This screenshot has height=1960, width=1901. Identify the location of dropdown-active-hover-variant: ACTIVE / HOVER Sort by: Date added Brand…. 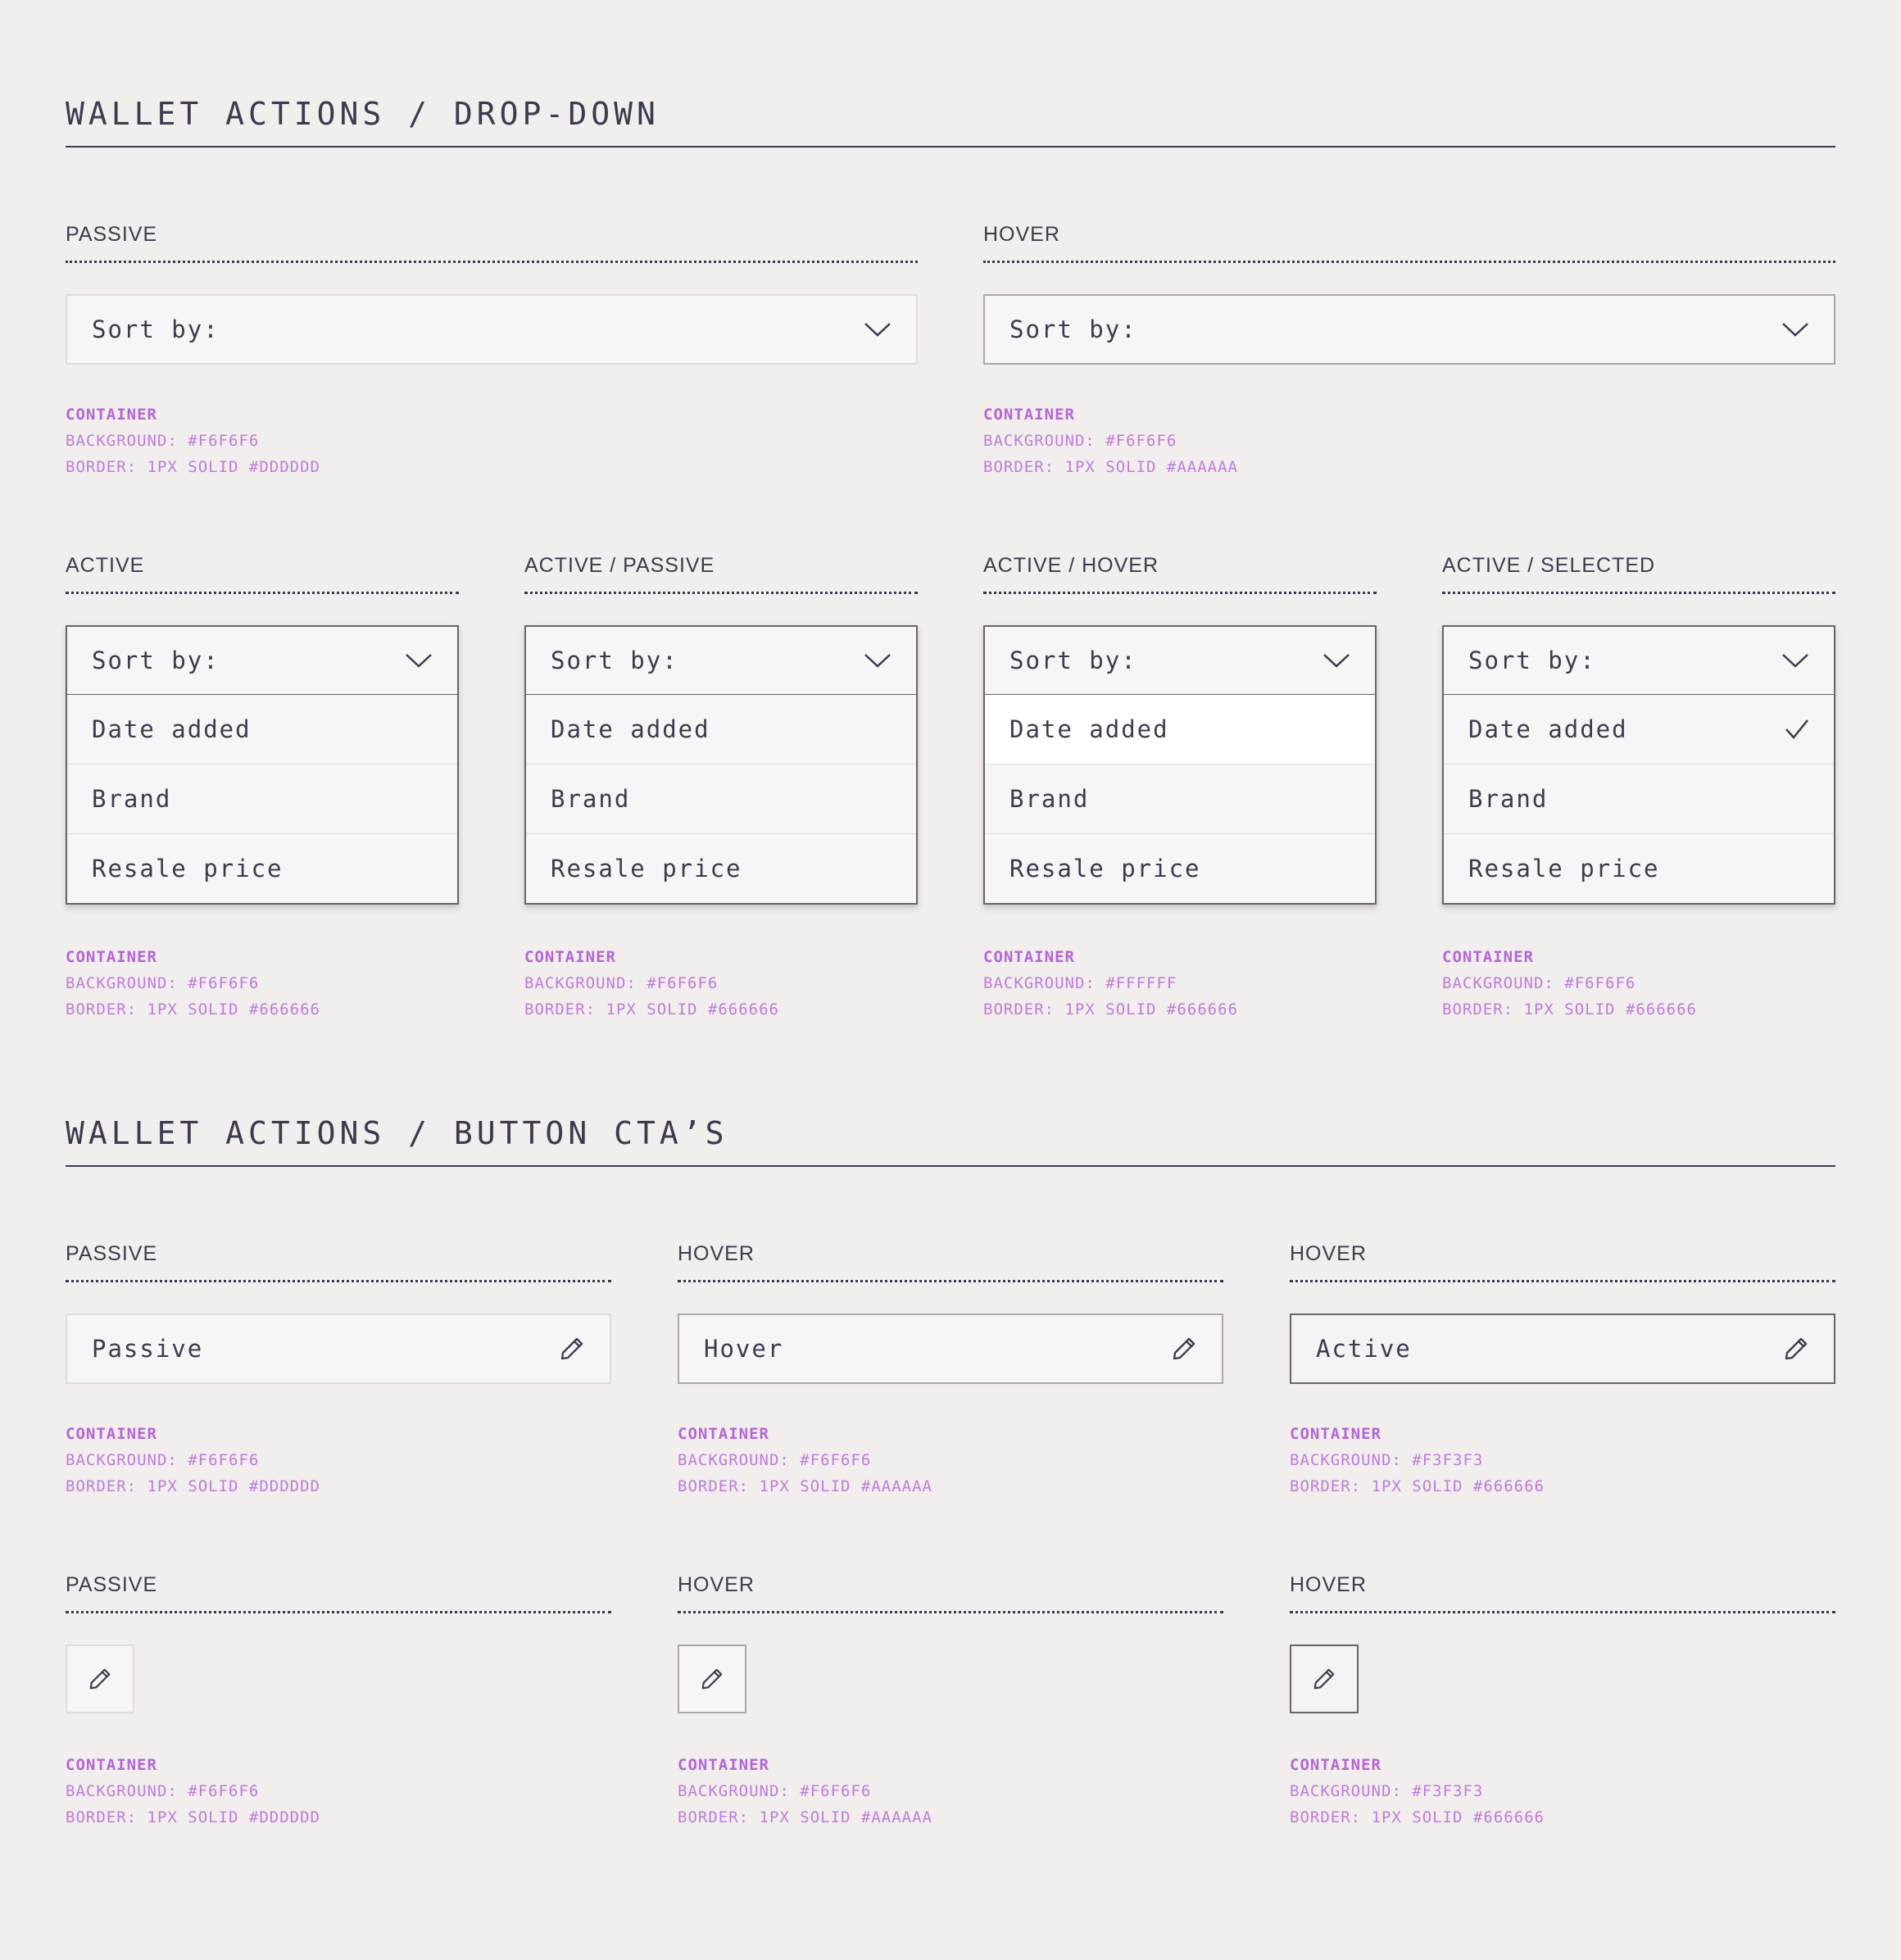
(1180, 789).